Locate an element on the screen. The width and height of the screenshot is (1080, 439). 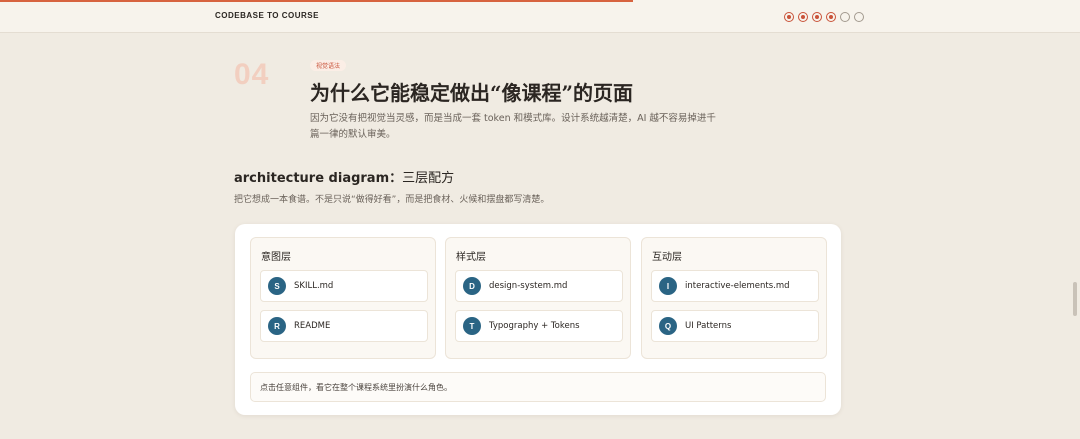
component-badge: D is located at coordinates (472, 286).